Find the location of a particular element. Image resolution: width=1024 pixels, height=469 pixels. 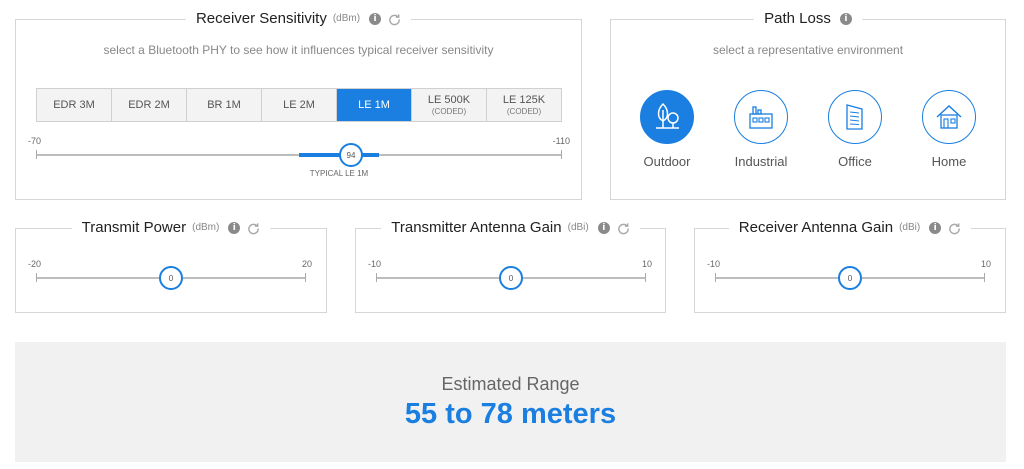

house-icon is located at coordinates (949, 117).